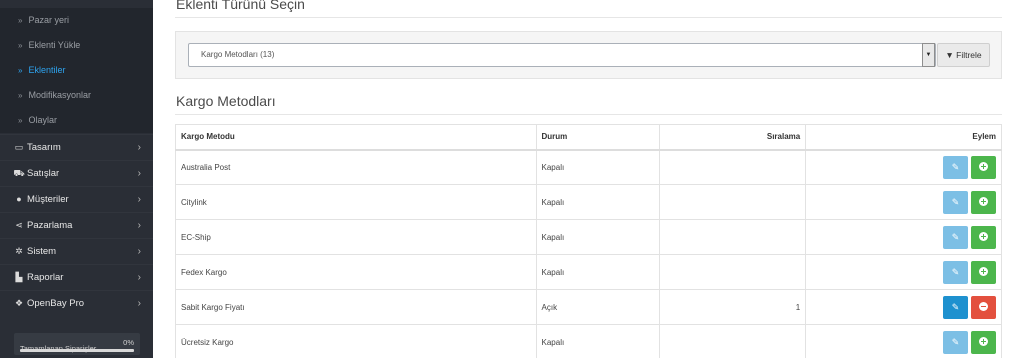 This screenshot has width=1024, height=358. I want to click on minus-circle-icon, so click(983, 306).